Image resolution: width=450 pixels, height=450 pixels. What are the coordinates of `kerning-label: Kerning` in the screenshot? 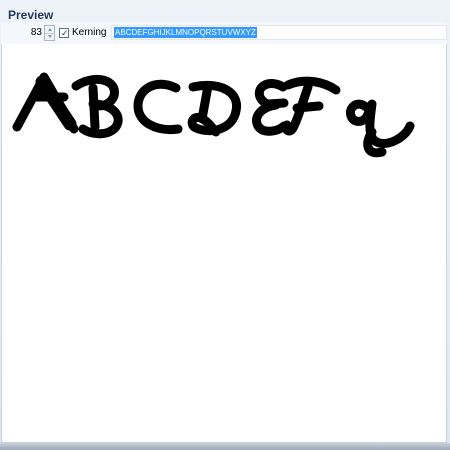 It's located at (89, 32).